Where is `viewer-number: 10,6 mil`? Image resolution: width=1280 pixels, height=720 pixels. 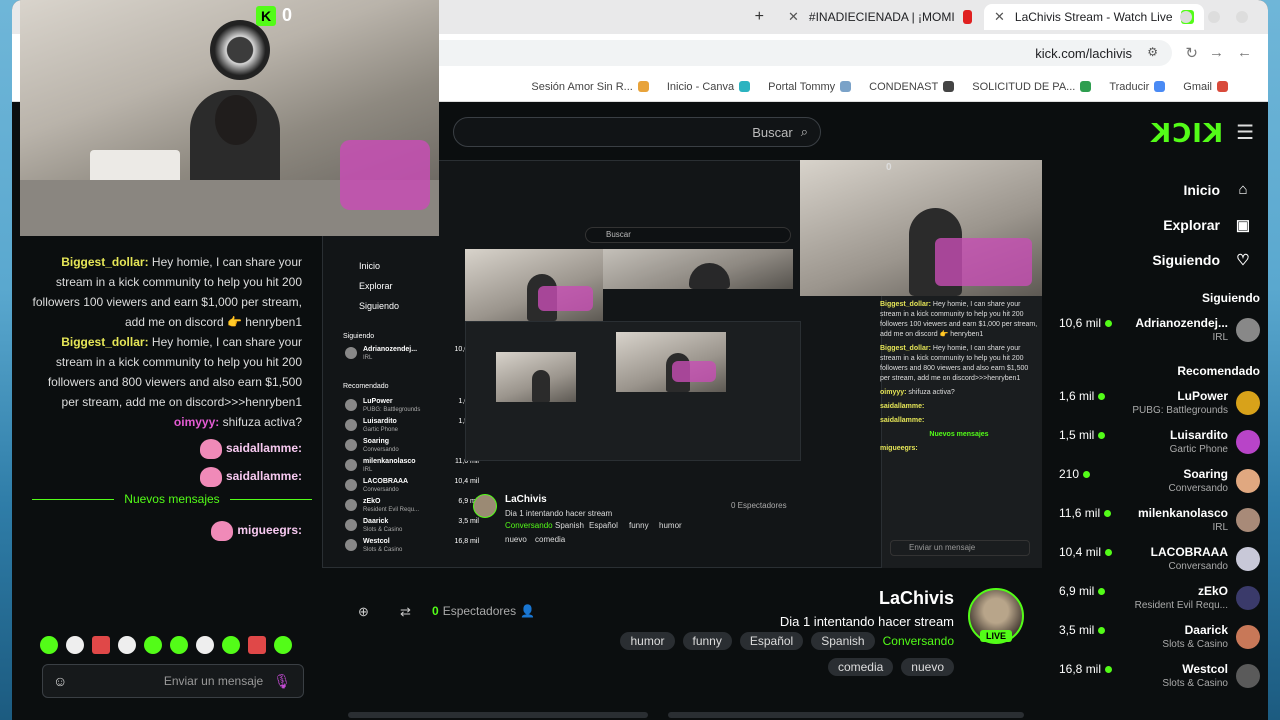 viewer-number: 10,6 mil is located at coordinates (1080, 323).